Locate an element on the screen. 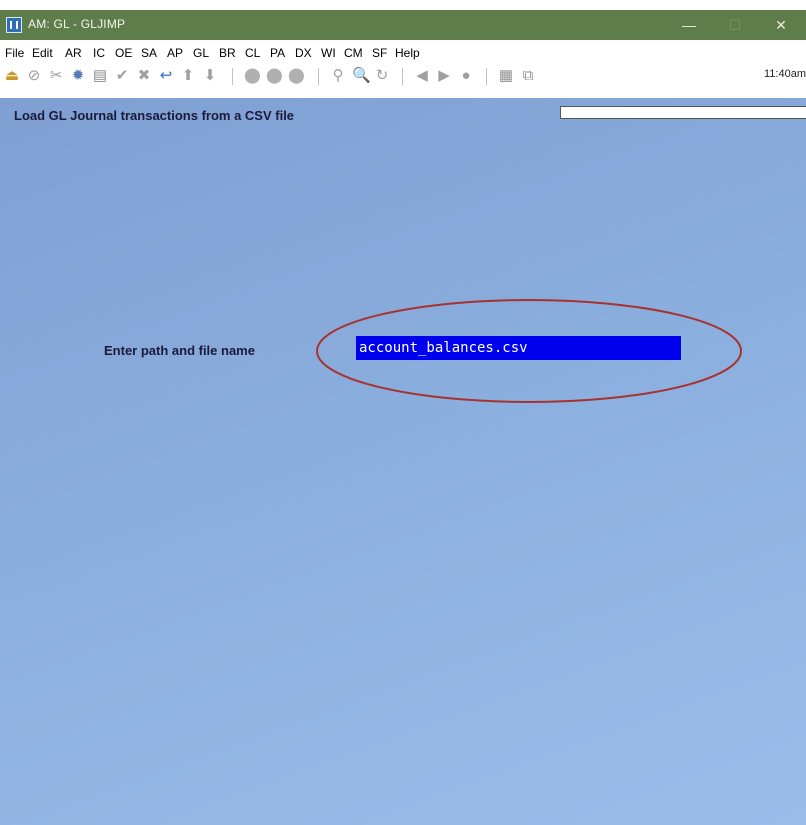 The height and width of the screenshot is (825, 806). check-icon: ✔ is located at coordinates (122, 76).